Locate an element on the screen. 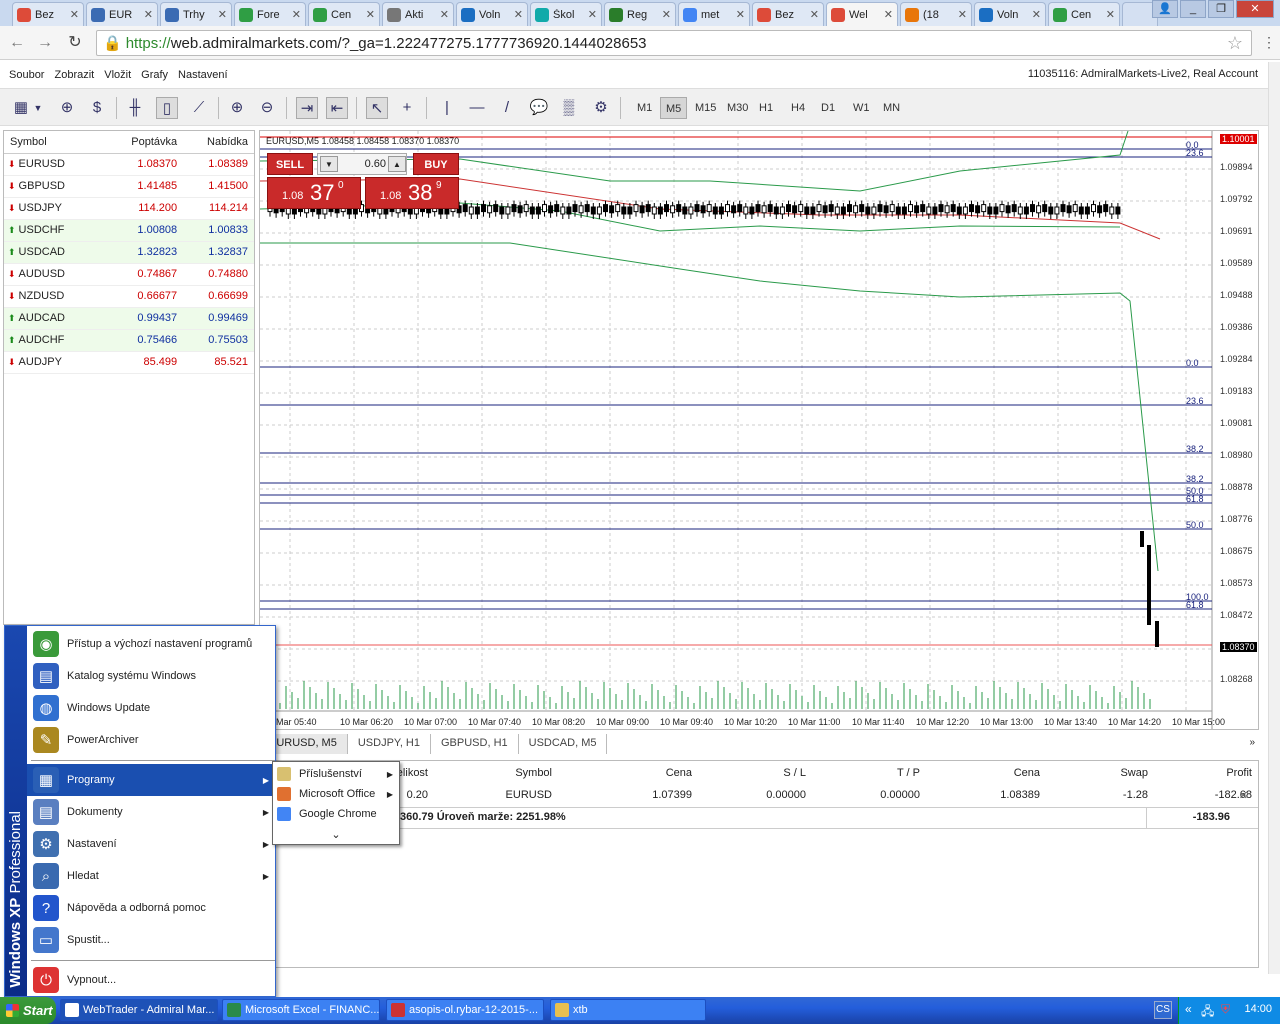 The width and height of the screenshot is (1280, 1024). new-chart-icon: ▦ is located at coordinates (21, 108).